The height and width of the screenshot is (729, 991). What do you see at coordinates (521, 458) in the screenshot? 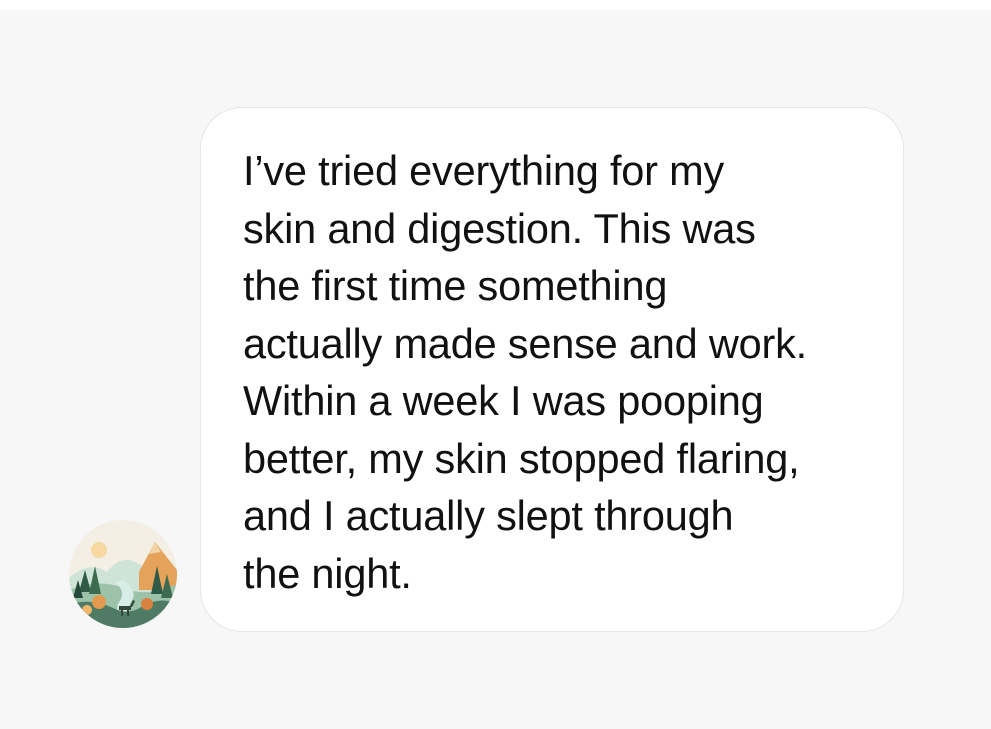
I see `message-line: better, my skin stopped flaring,` at bounding box center [521, 458].